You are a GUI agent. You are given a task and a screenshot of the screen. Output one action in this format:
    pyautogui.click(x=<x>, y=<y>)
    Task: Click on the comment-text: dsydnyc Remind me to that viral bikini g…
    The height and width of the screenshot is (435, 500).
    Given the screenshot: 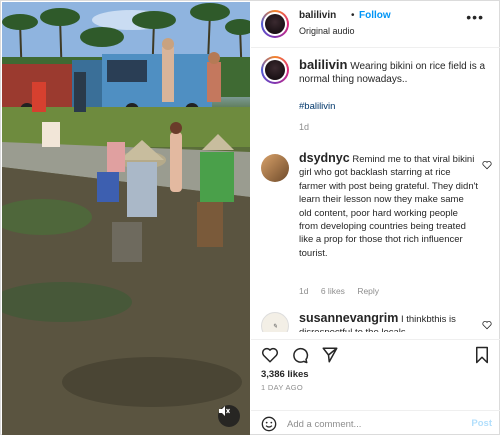 What is the action you would take?
    pyautogui.click(x=389, y=205)
    